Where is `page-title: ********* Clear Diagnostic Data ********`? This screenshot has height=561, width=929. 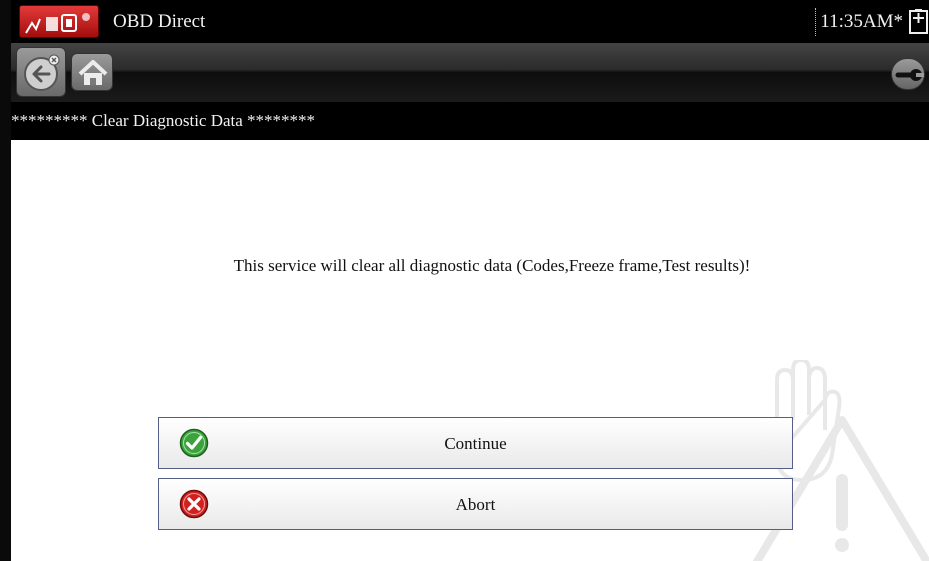
page-title: ********* Clear Diagnostic Data ******** is located at coordinates (470, 121).